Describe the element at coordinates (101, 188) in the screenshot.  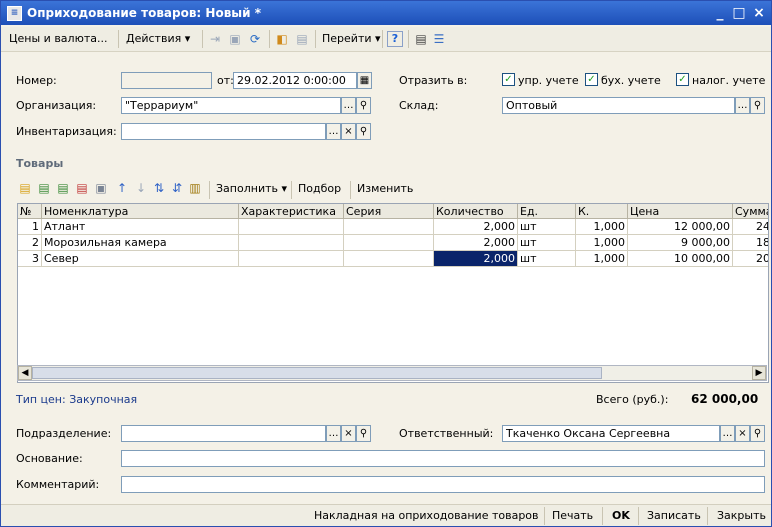
I see `end-edit-icon: ▣` at that location.